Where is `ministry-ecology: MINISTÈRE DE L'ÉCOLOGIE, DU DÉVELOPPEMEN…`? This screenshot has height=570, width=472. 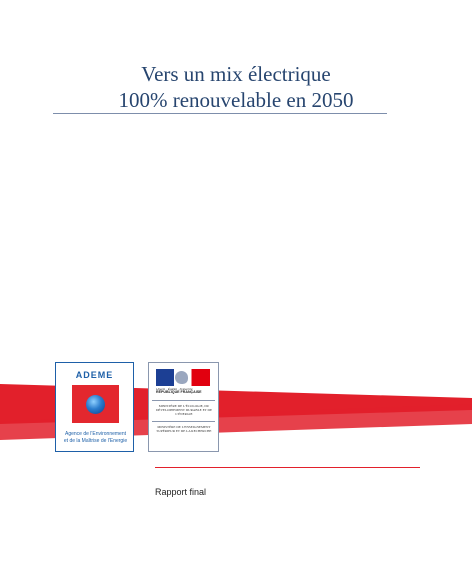
ministry-ecology: MINISTÈRE DE L'ÉCOLOGIE, DU DÉVELOPPEMEN… is located at coordinates (184, 410).